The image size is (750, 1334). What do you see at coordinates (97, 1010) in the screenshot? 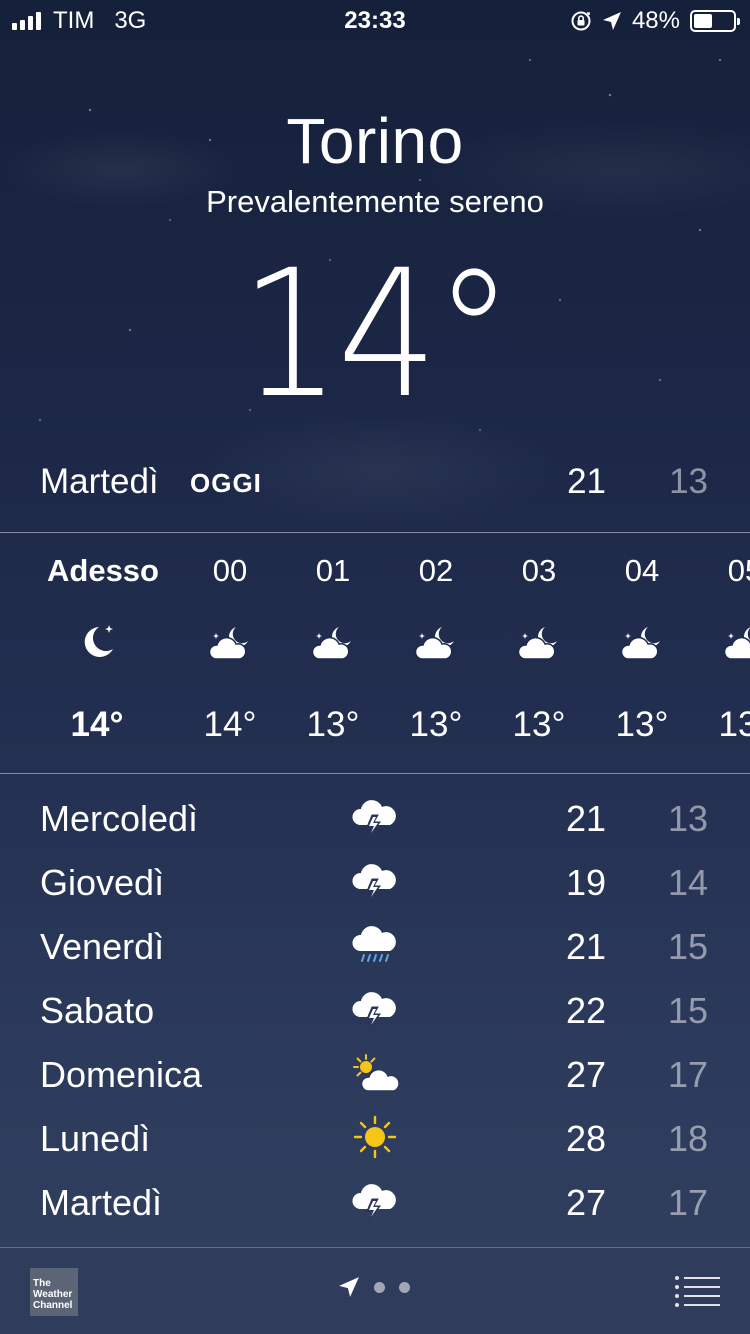
I see `day-name: Sabato` at bounding box center [97, 1010].